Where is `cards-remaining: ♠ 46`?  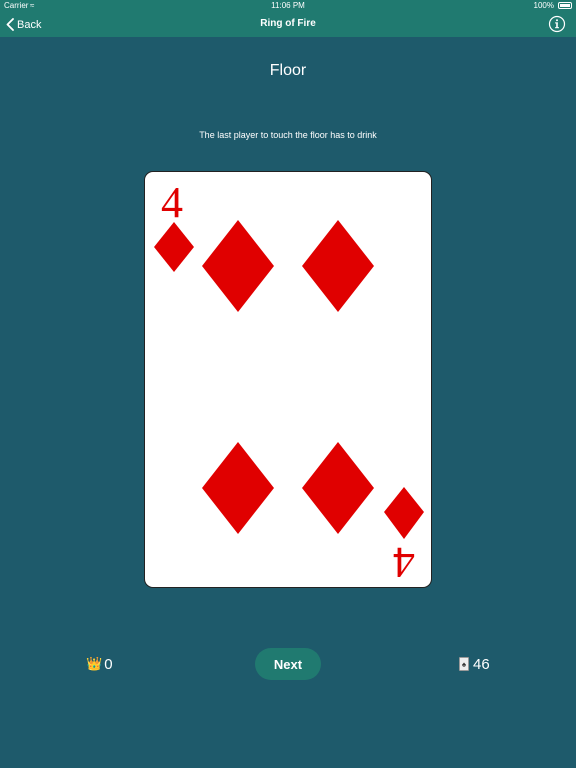
cards-remaining: ♠ 46 is located at coordinates (474, 664).